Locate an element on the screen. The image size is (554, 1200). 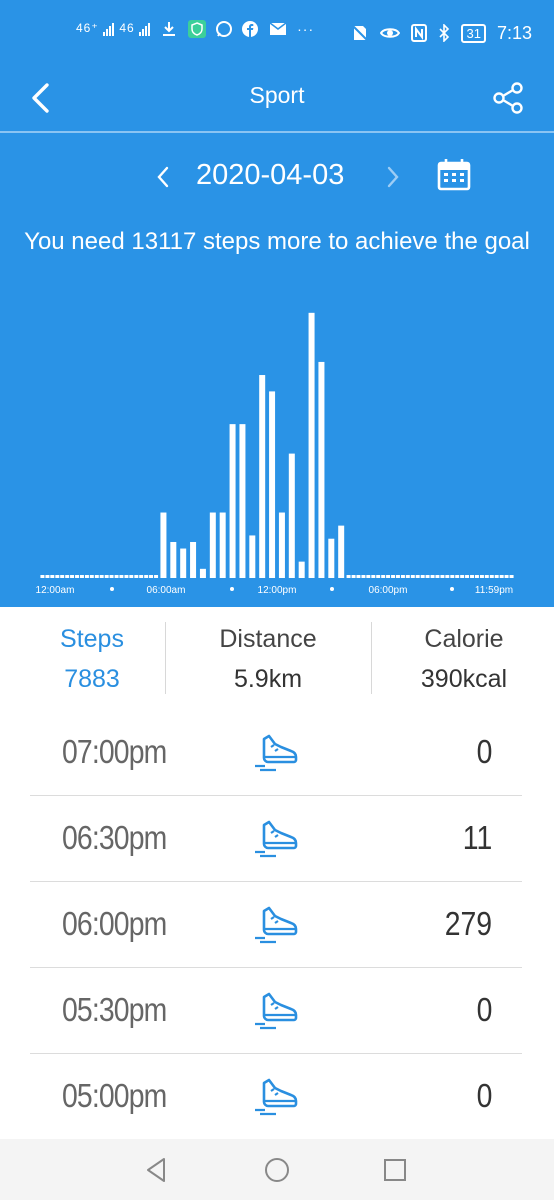
mail-icon is located at coordinates (278, 28).